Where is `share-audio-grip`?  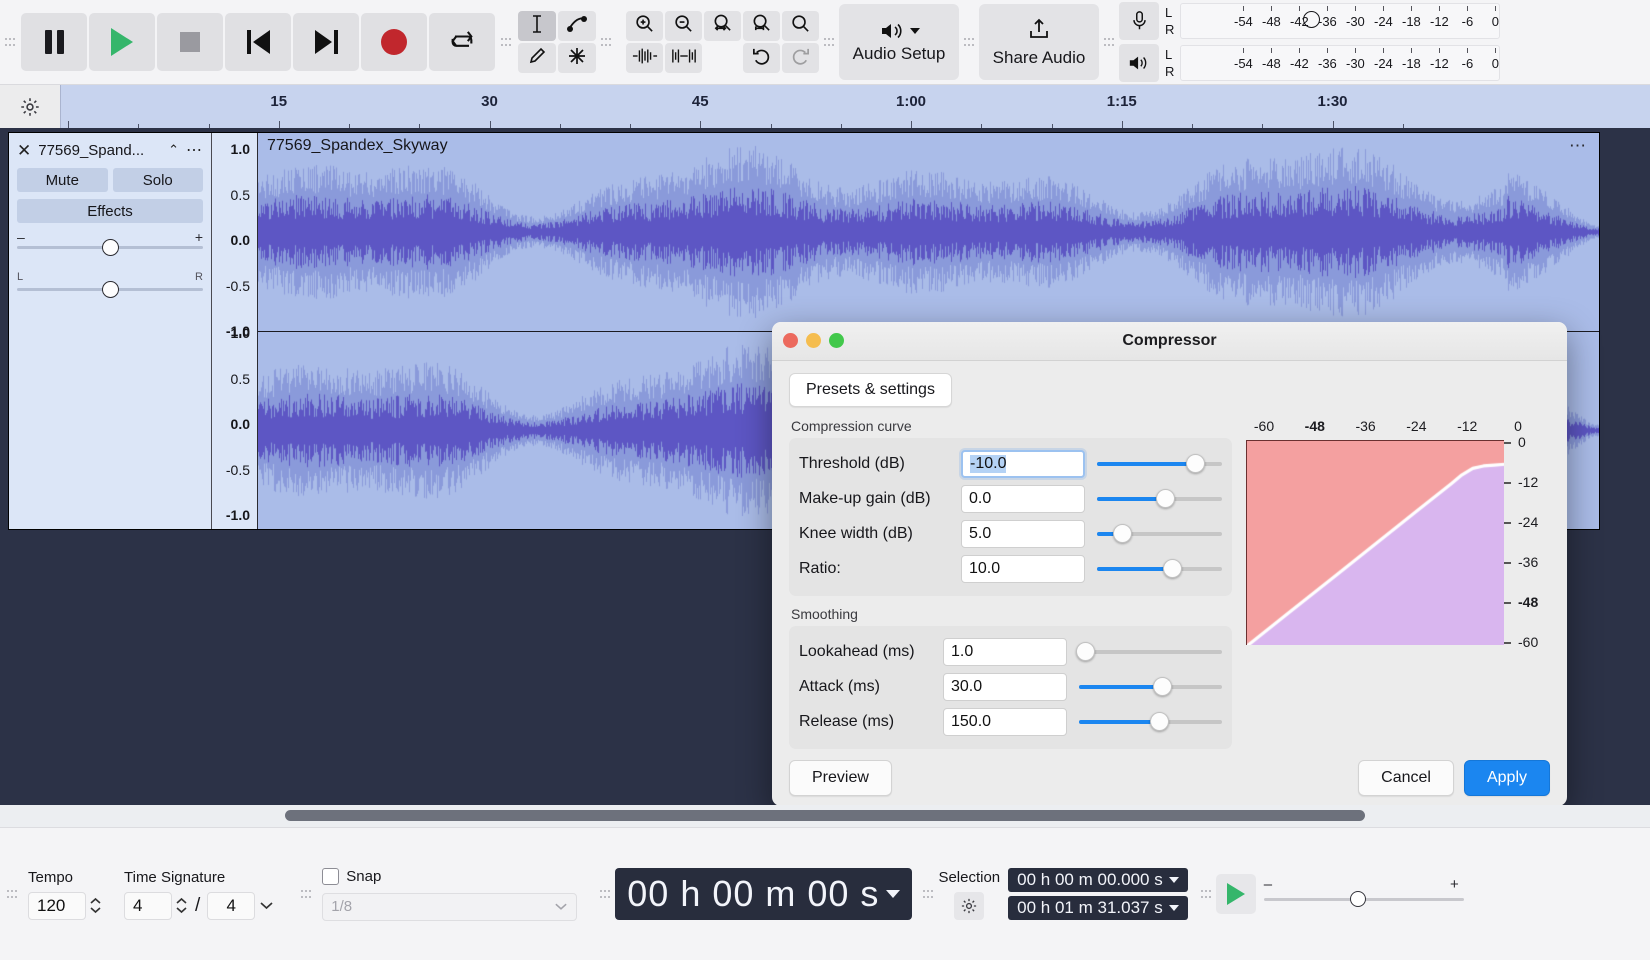 share-audio-grip is located at coordinates (969, 42).